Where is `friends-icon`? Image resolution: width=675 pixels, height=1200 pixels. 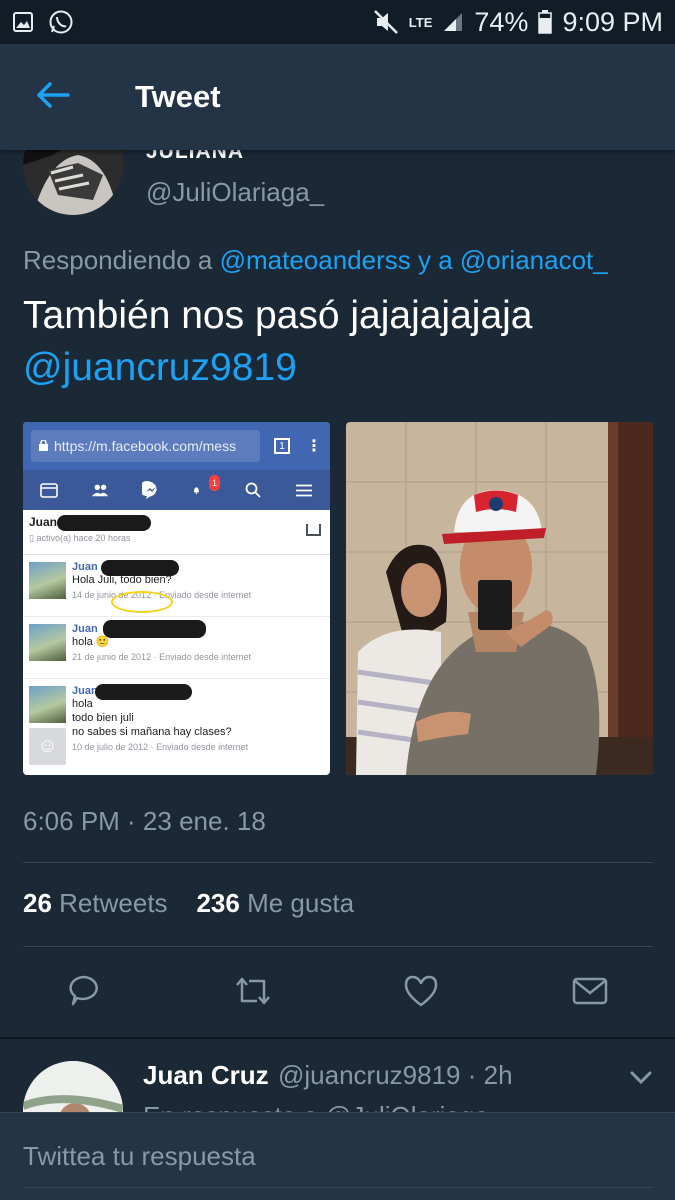
friends-icon is located at coordinates (100, 490).